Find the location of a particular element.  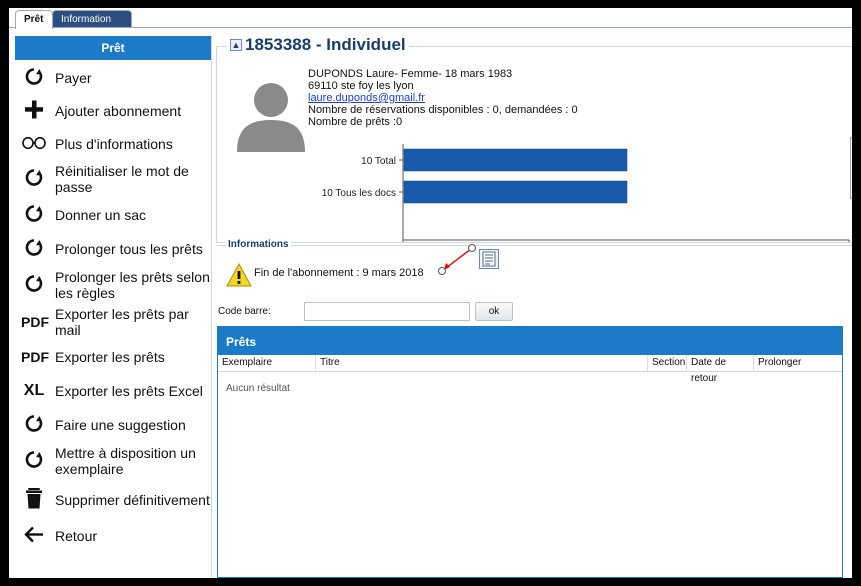

column-prolonger: Prolonger is located at coordinates (798, 363).